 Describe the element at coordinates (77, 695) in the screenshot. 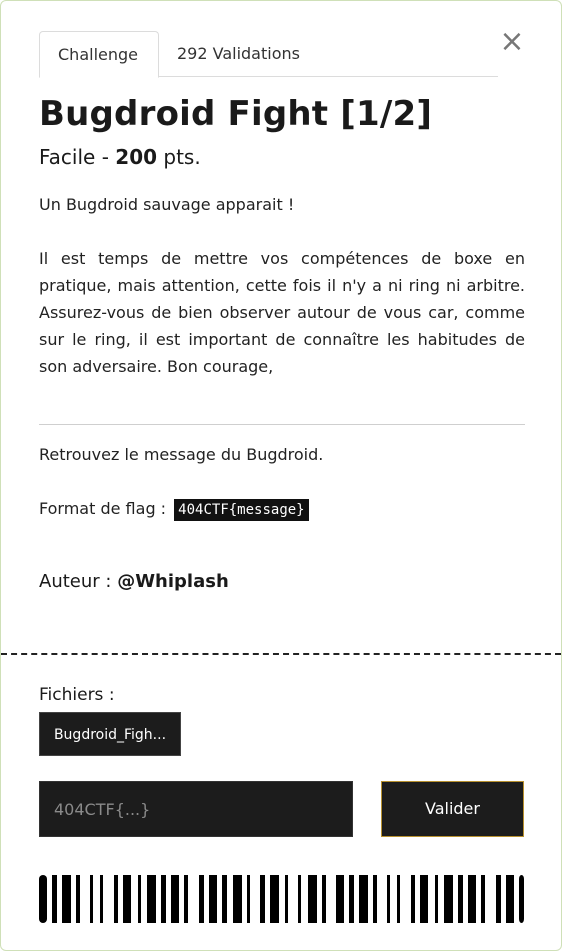

I see `files-label: Fichiers :` at that location.